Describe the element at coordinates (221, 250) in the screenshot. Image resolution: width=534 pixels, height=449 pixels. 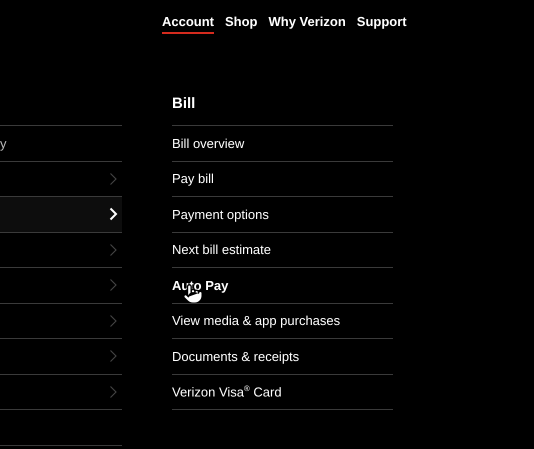
I see `submenu-link: Next bill estimate` at that location.